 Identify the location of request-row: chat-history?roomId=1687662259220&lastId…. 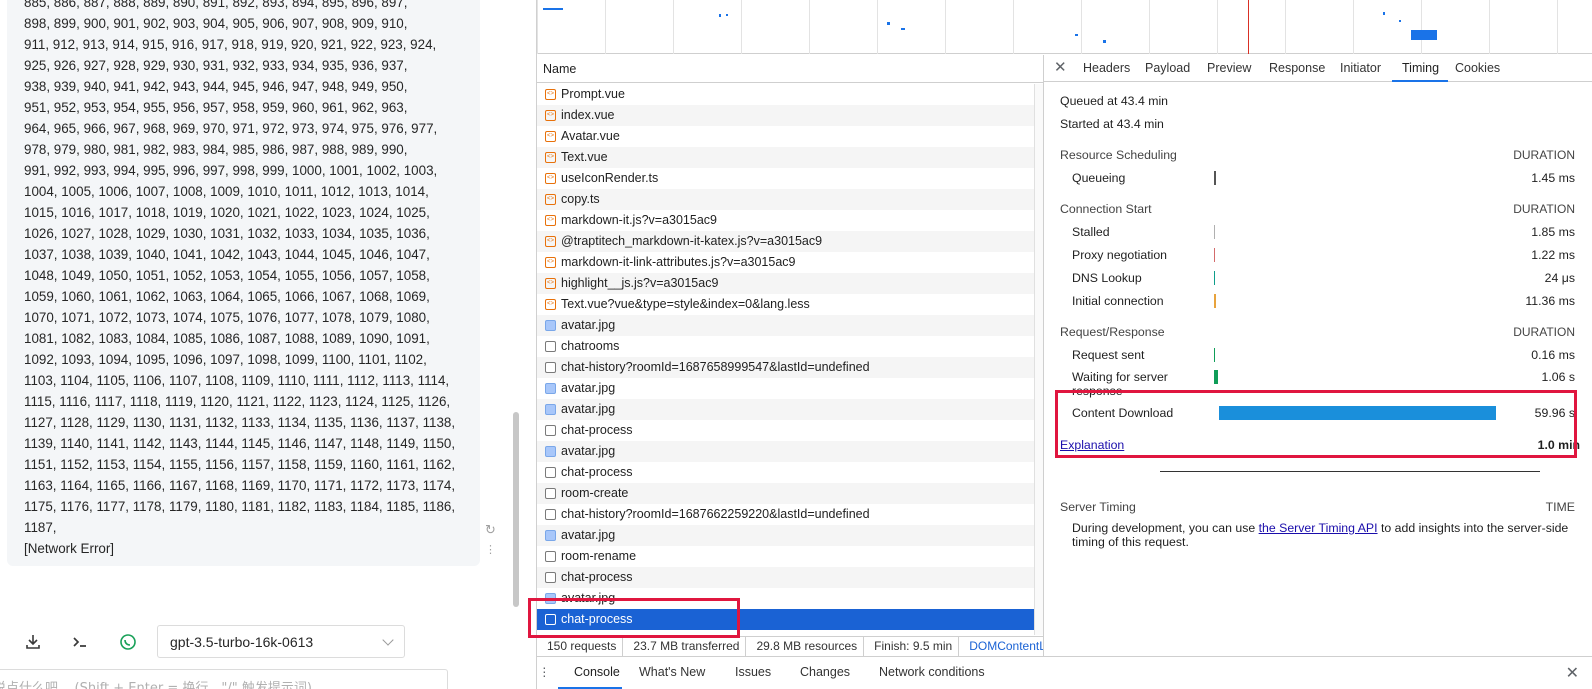
(785, 514).